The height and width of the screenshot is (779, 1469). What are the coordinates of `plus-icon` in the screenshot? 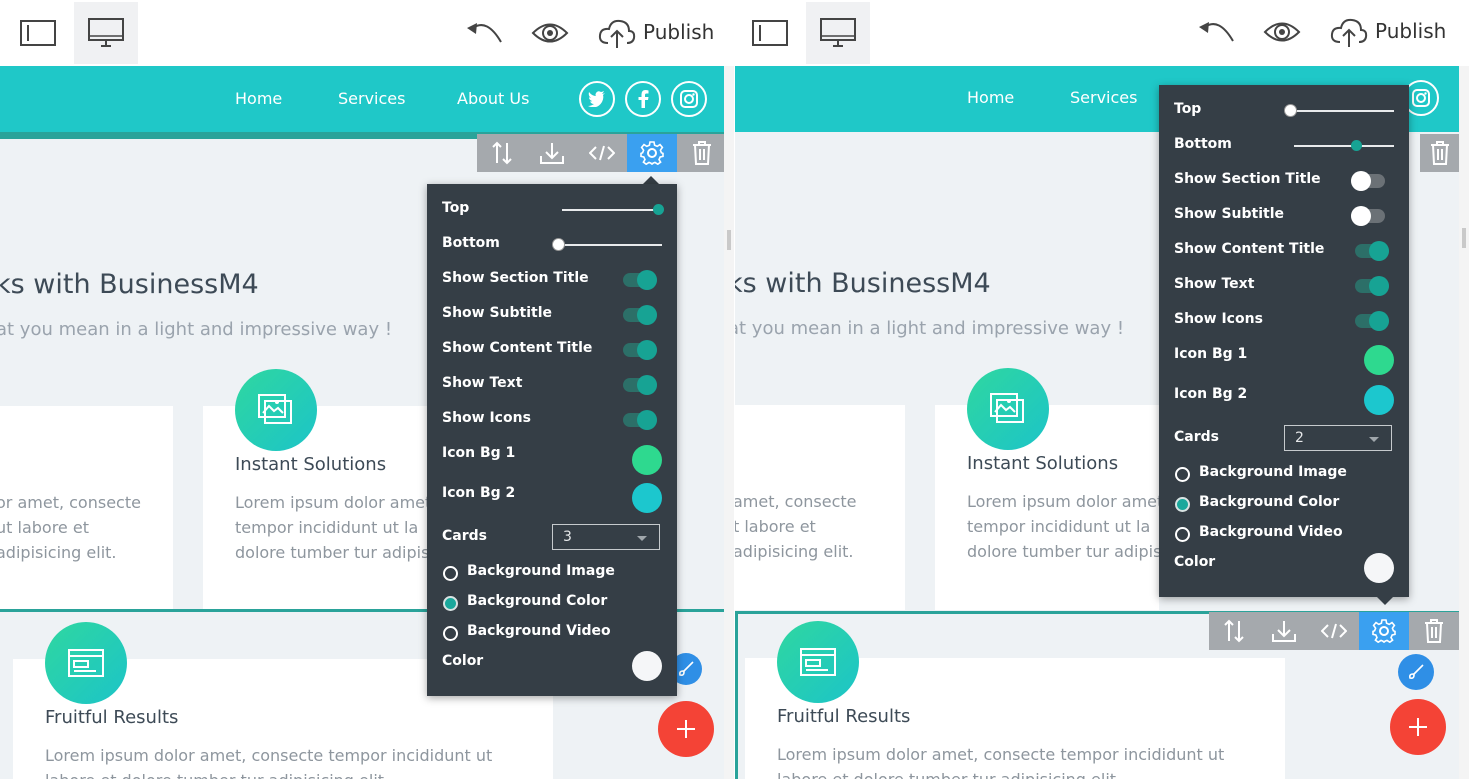 It's located at (686, 729).